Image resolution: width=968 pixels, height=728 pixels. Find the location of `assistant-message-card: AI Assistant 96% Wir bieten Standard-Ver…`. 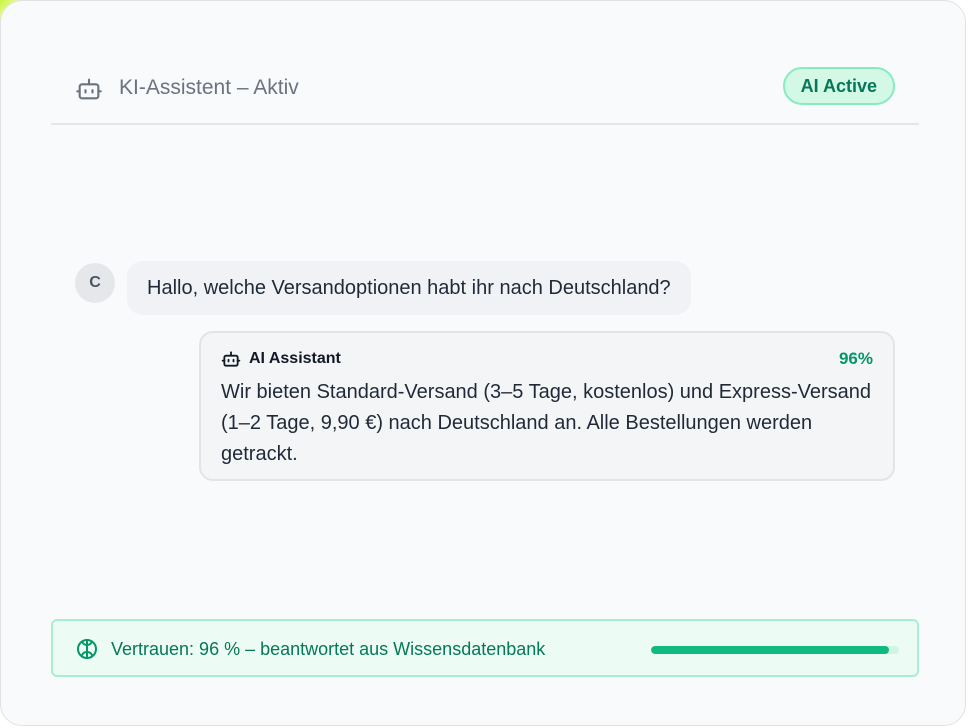

assistant-message-card: AI Assistant 96% Wir bieten Standard-Ver… is located at coordinates (547, 406).